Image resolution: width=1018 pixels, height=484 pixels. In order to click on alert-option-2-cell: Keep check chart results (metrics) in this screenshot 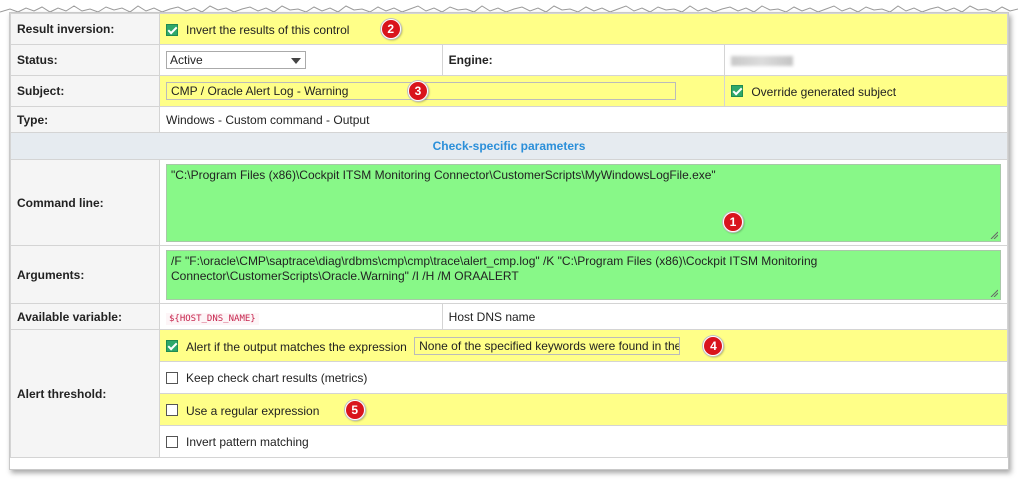, I will do `click(583, 377)`.